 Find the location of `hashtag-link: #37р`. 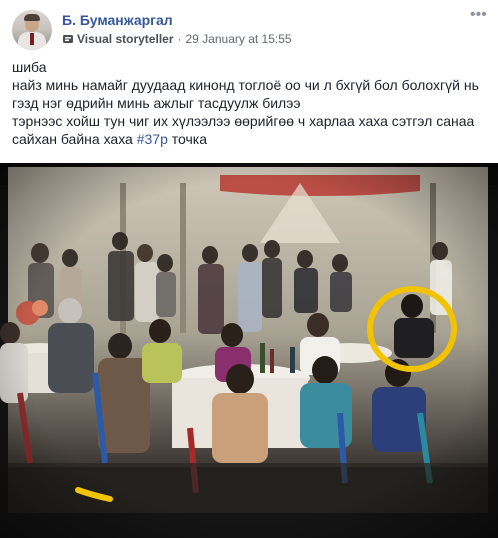

hashtag-link: #37р is located at coordinates (152, 139).